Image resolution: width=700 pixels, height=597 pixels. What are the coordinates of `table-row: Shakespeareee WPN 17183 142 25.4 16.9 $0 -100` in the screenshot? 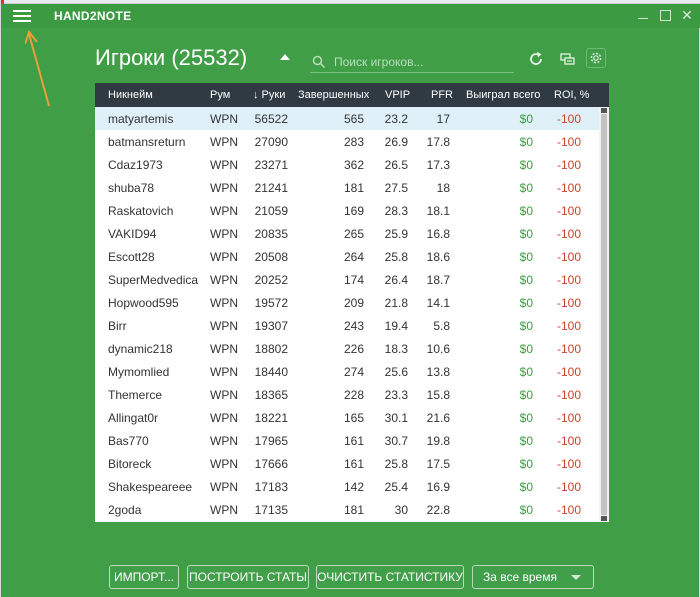 It's located at (347, 486).